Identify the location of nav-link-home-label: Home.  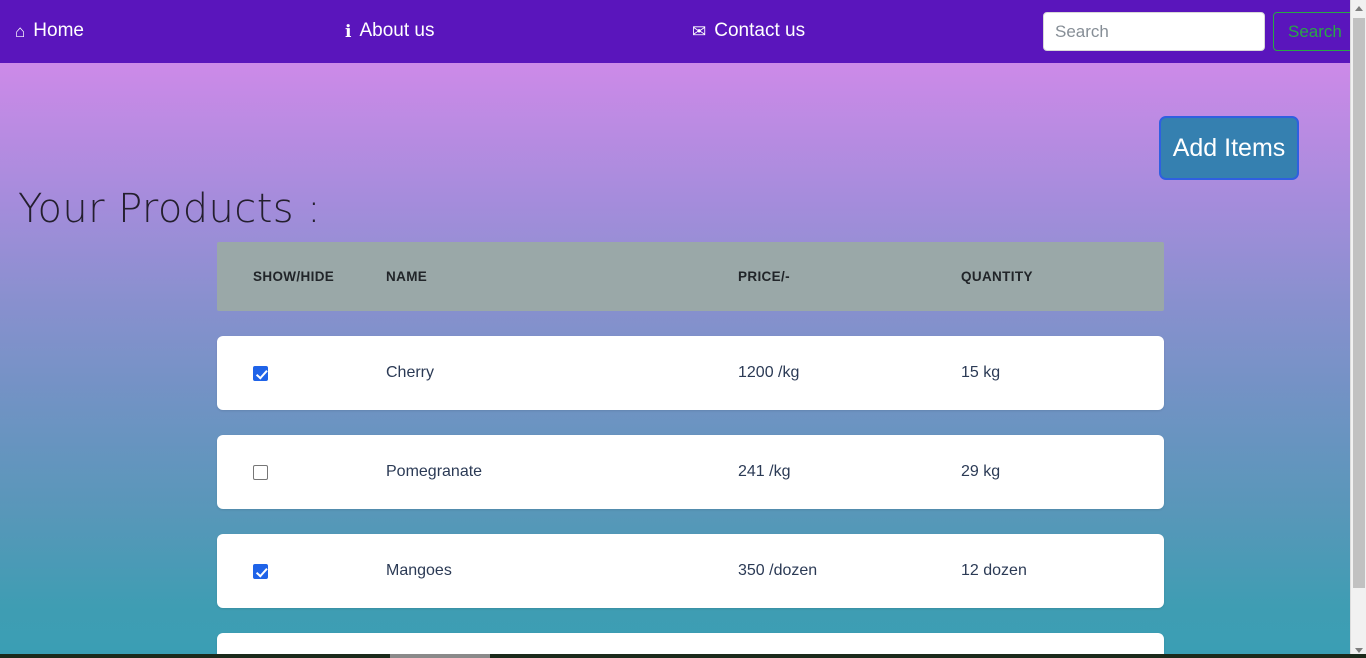
(58, 30).